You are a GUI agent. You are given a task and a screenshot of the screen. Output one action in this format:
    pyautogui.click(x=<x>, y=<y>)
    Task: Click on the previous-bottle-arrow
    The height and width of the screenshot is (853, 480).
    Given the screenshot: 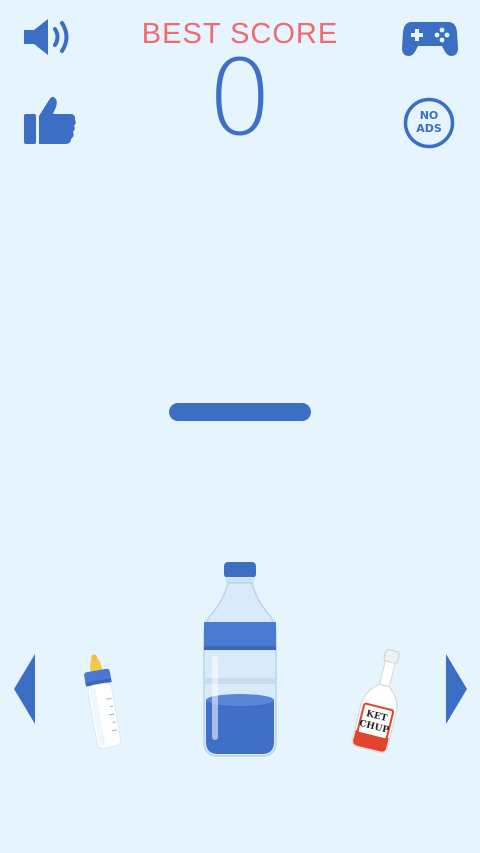 What is the action you would take?
    pyautogui.click(x=25, y=689)
    